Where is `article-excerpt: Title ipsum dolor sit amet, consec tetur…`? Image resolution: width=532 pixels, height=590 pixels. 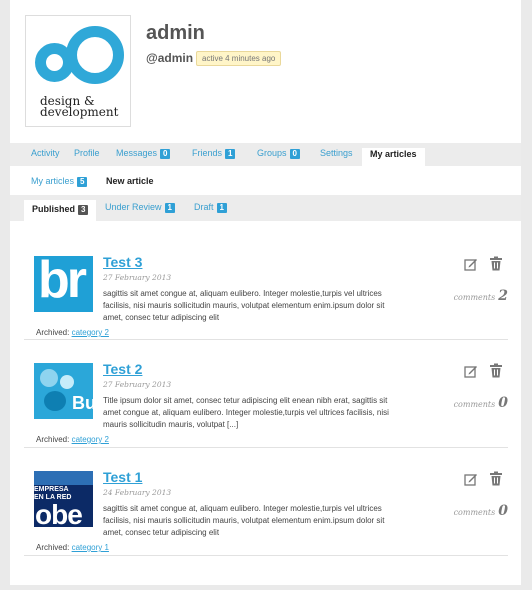 article-excerpt: Title ipsum dolor sit amet, consec tetur… is located at coordinates (246, 412).